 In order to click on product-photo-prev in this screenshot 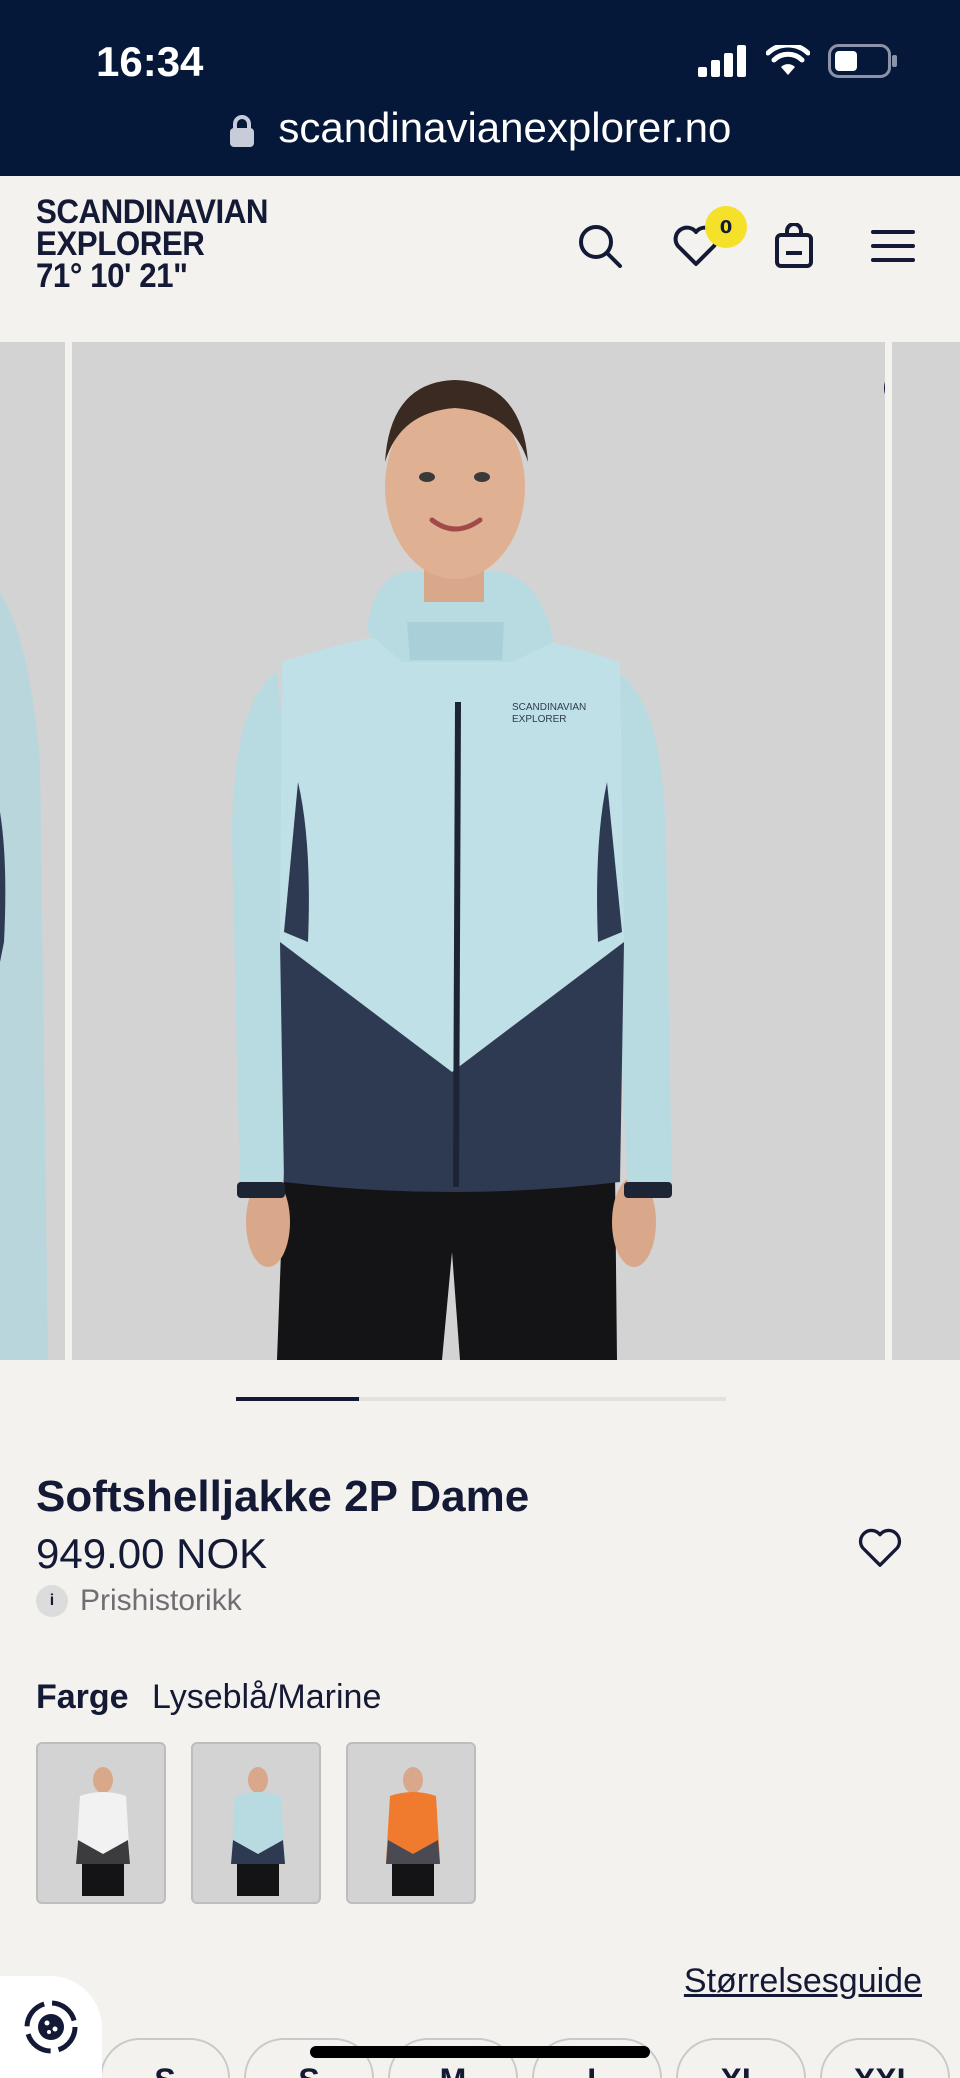, I will do `click(24, 976)`.